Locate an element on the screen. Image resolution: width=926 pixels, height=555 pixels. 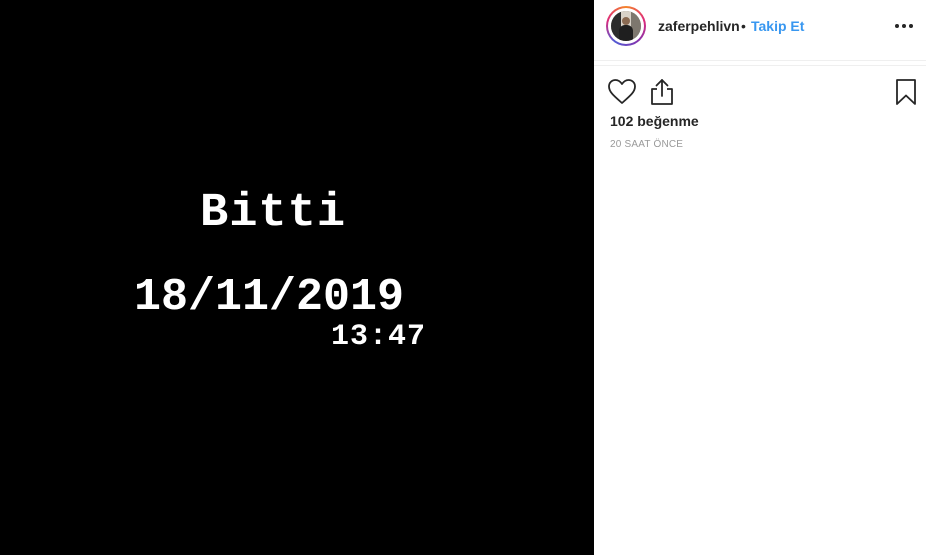
divider is located at coordinates (760, 65).